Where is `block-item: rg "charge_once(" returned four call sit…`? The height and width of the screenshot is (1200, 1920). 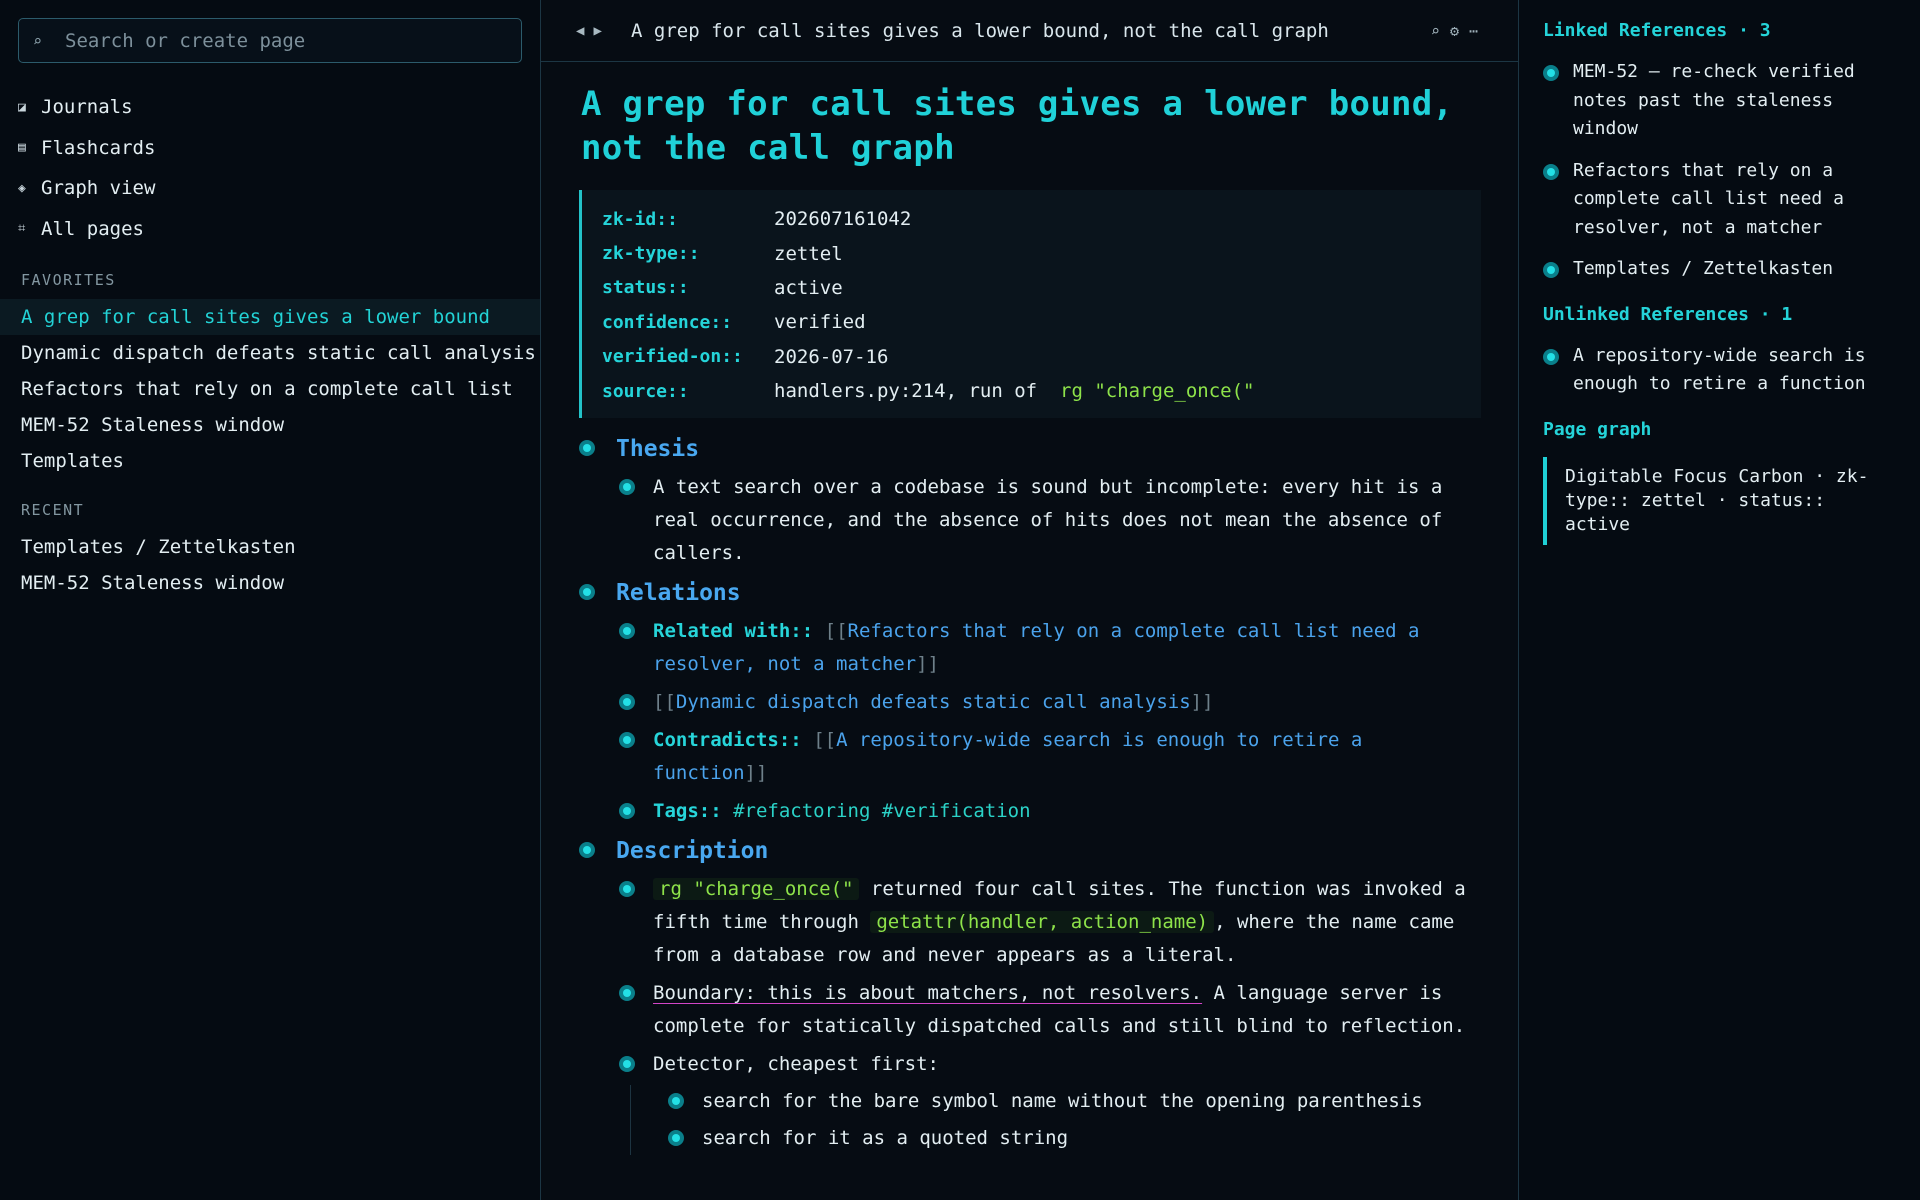 block-item: rg "charge_once(" returned four call sit… is located at coordinates (1029, 922).